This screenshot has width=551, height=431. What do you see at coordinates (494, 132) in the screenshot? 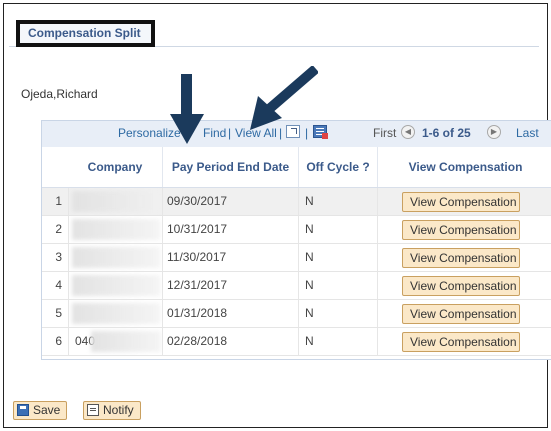
I see `next-icon: ▶` at bounding box center [494, 132].